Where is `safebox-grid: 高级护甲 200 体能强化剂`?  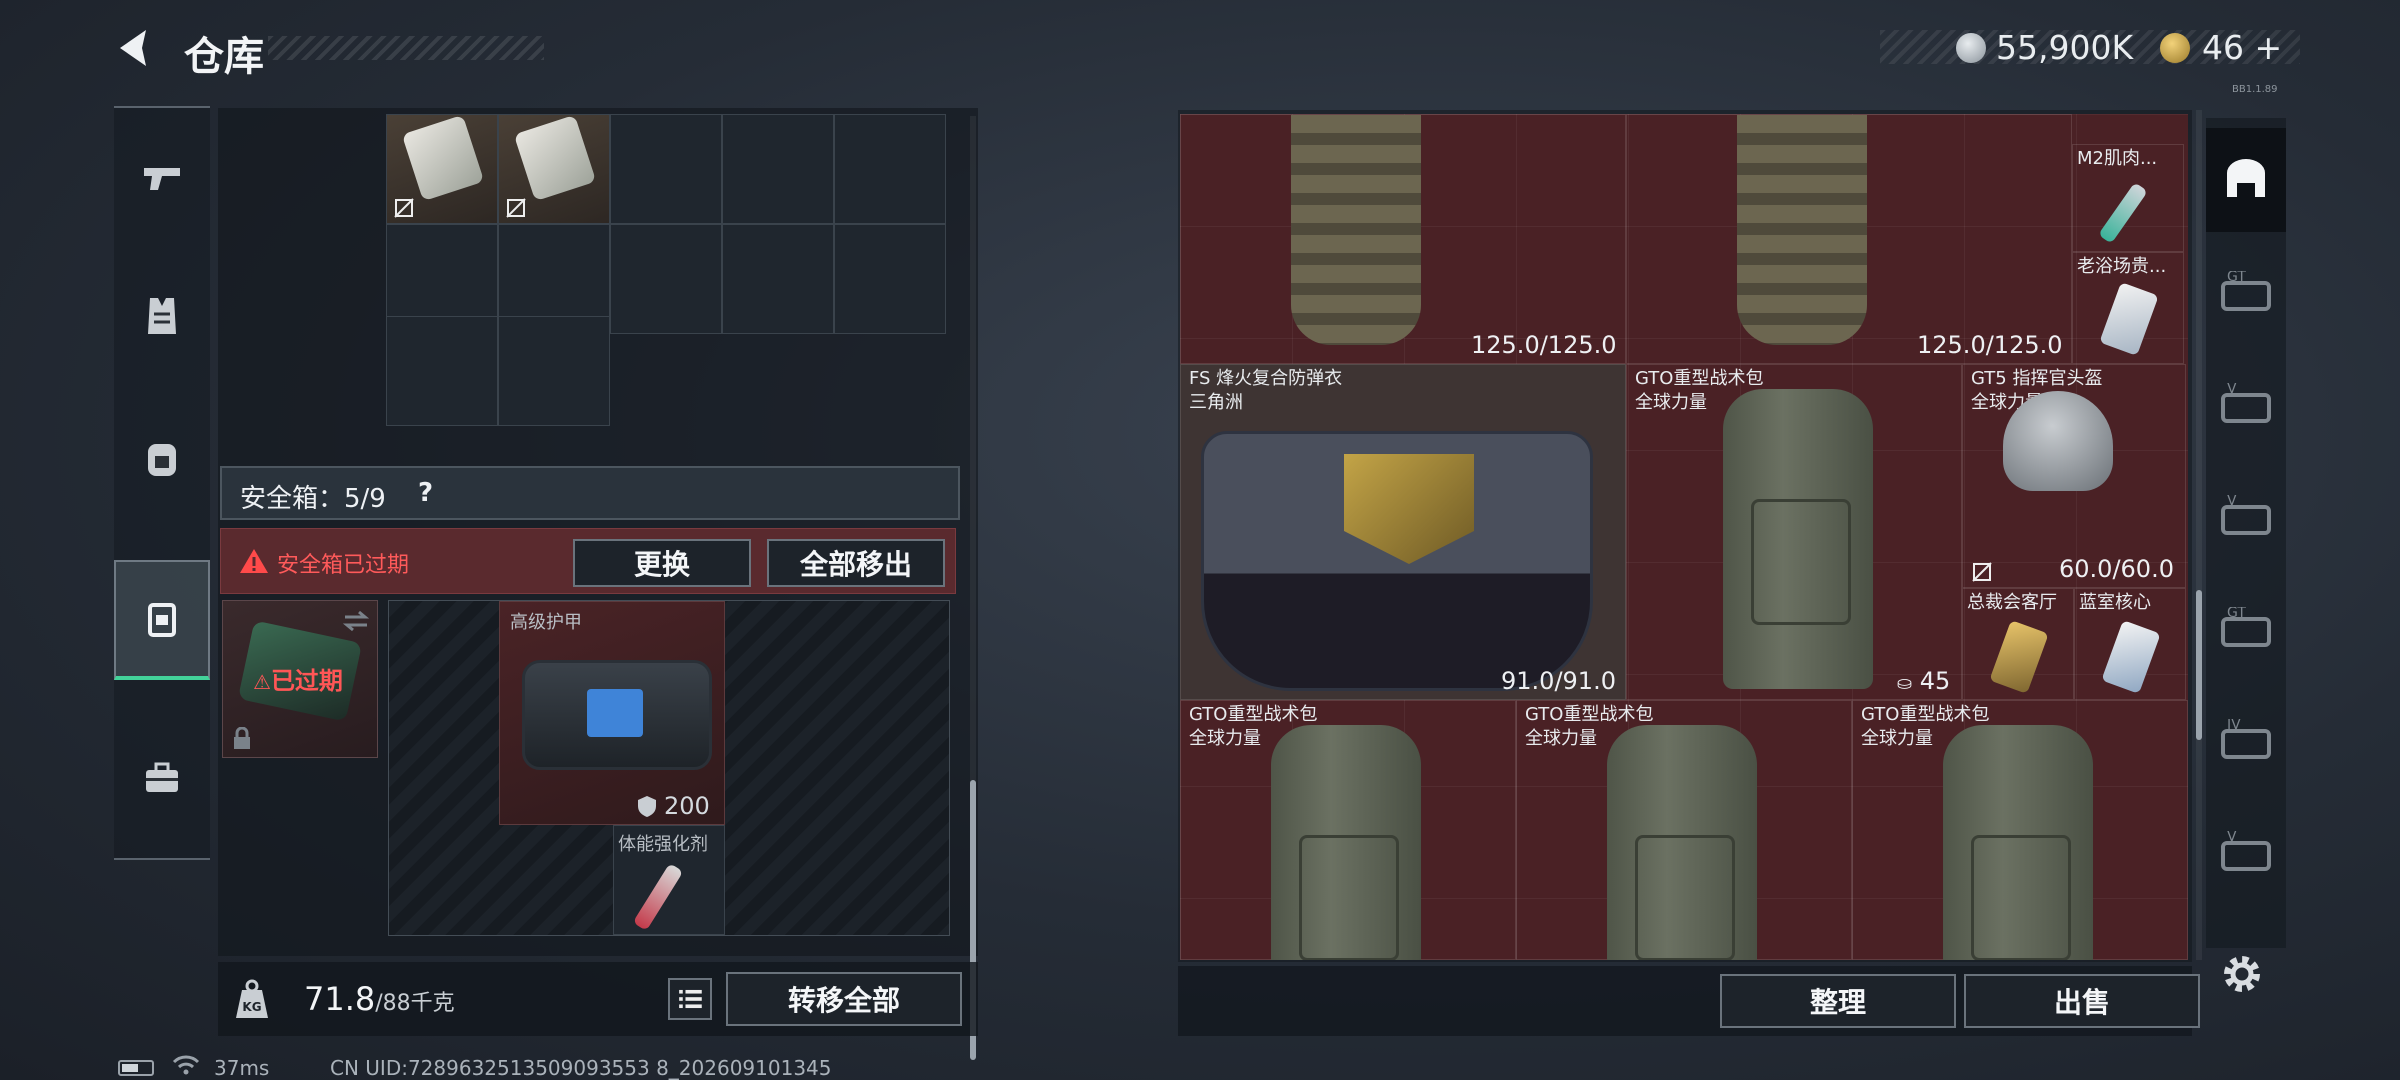
safebox-grid: 高级护甲 200 体能强化剂 is located at coordinates (669, 768).